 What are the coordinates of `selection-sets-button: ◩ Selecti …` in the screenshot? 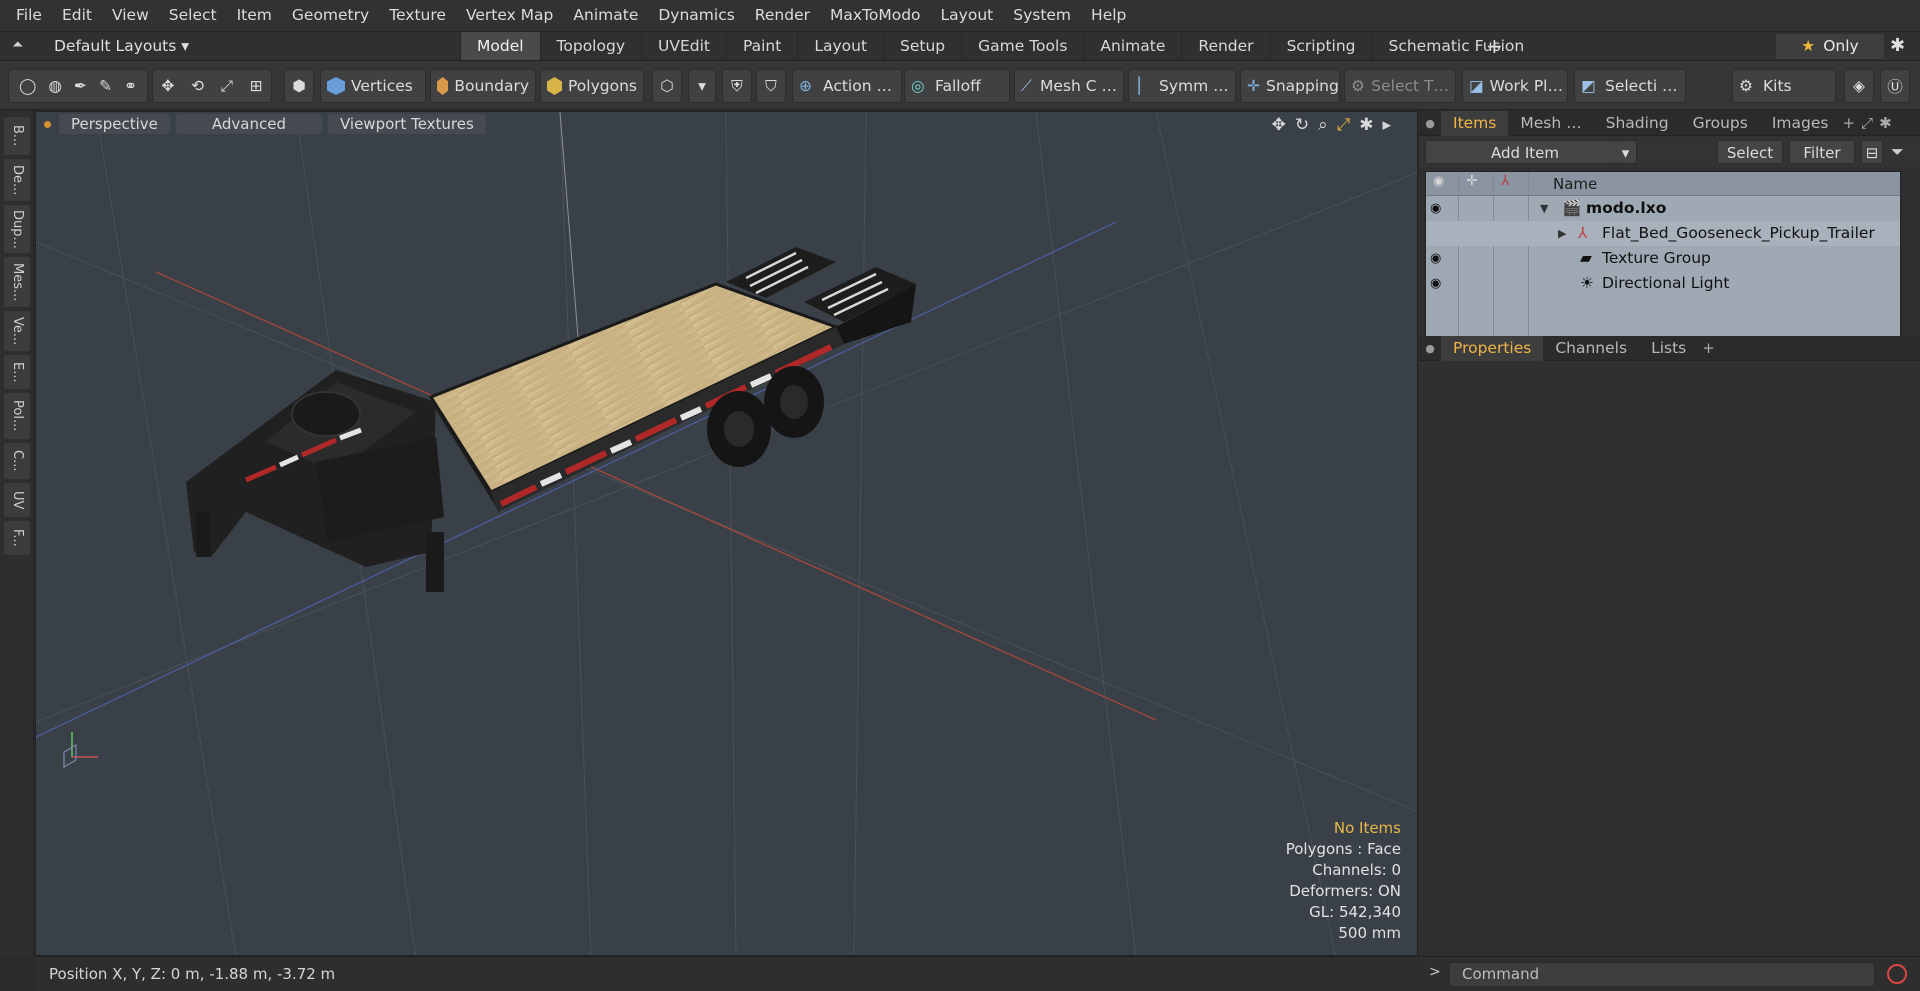 It's located at (1630, 86).